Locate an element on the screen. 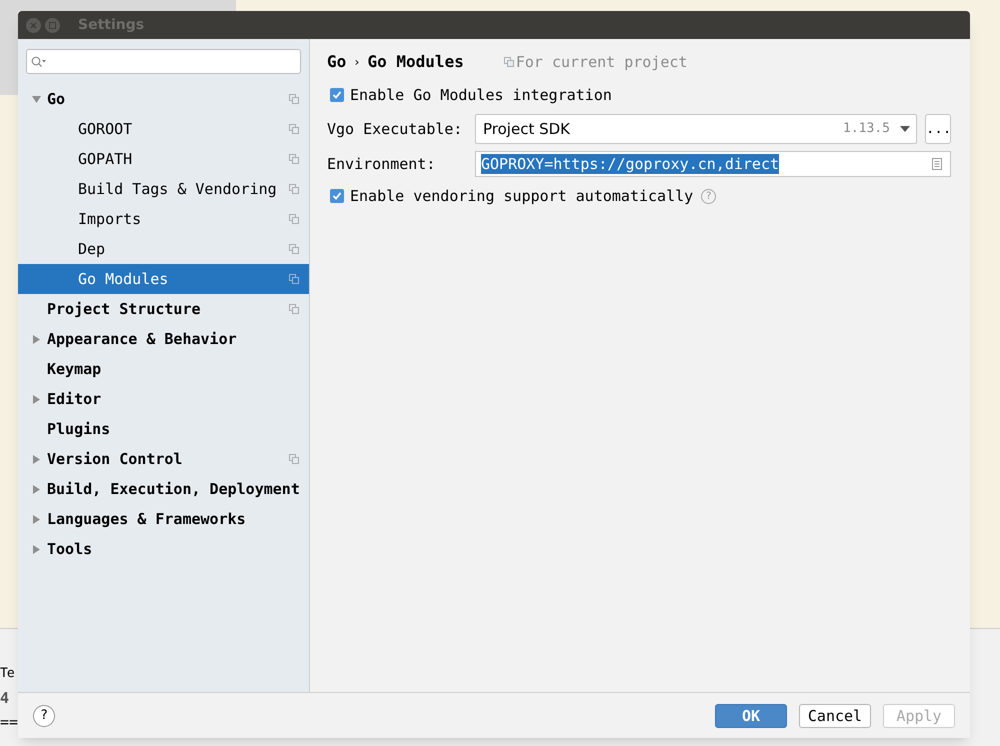  tree-item-label: Version Control is located at coordinates (114, 459).